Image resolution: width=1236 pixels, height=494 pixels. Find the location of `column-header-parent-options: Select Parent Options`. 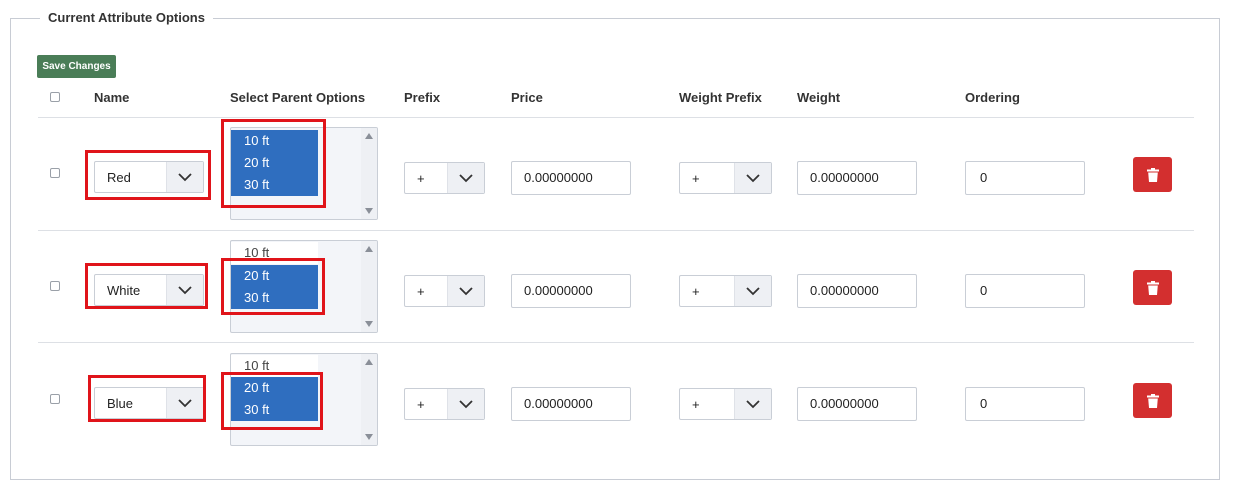

column-header-parent-options: Select Parent Options is located at coordinates (298, 97).